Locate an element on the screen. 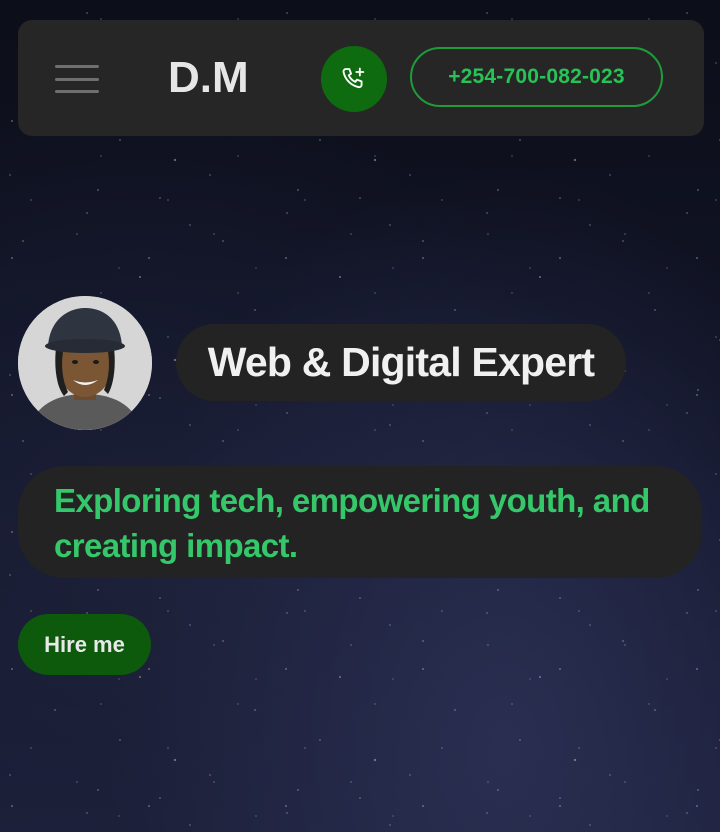 The height and width of the screenshot is (832, 720). avatar is located at coordinates (85, 363).